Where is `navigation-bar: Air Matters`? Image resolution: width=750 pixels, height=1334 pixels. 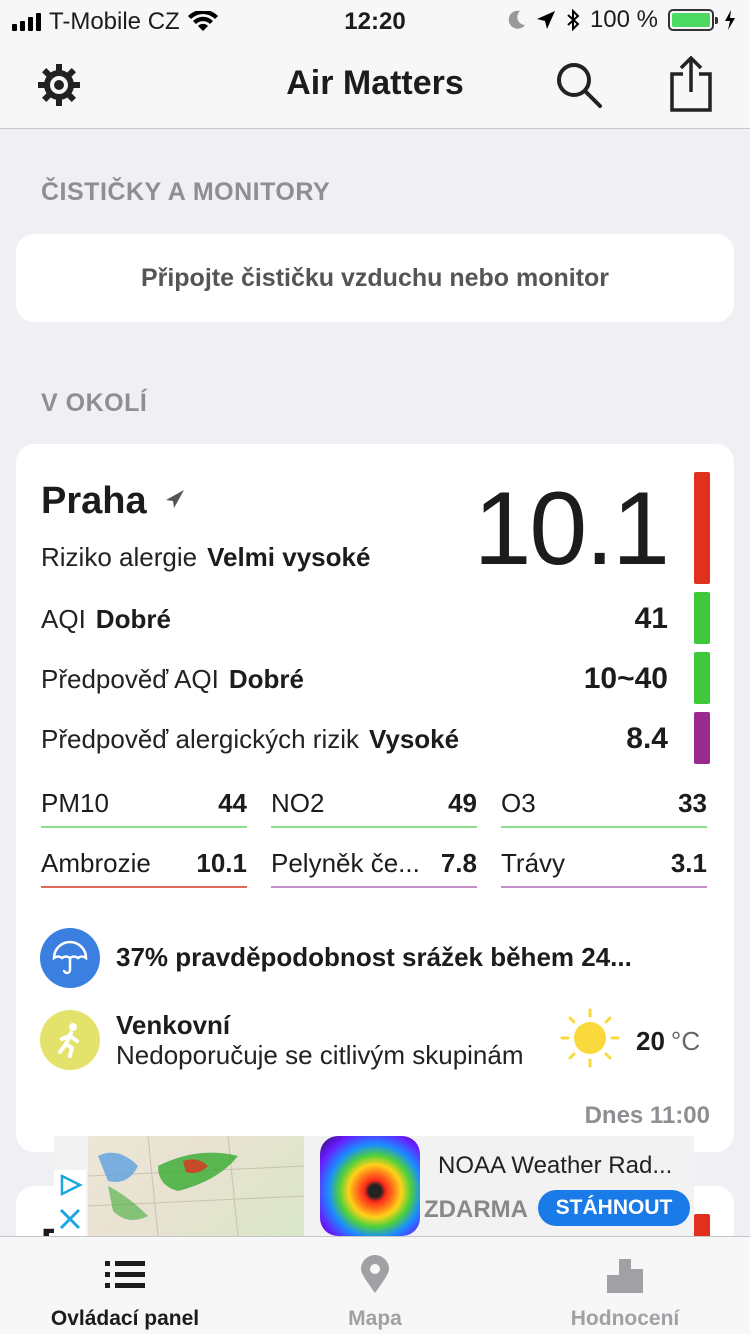 navigation-bar: Air Matters is located at coordinates (375, 84).